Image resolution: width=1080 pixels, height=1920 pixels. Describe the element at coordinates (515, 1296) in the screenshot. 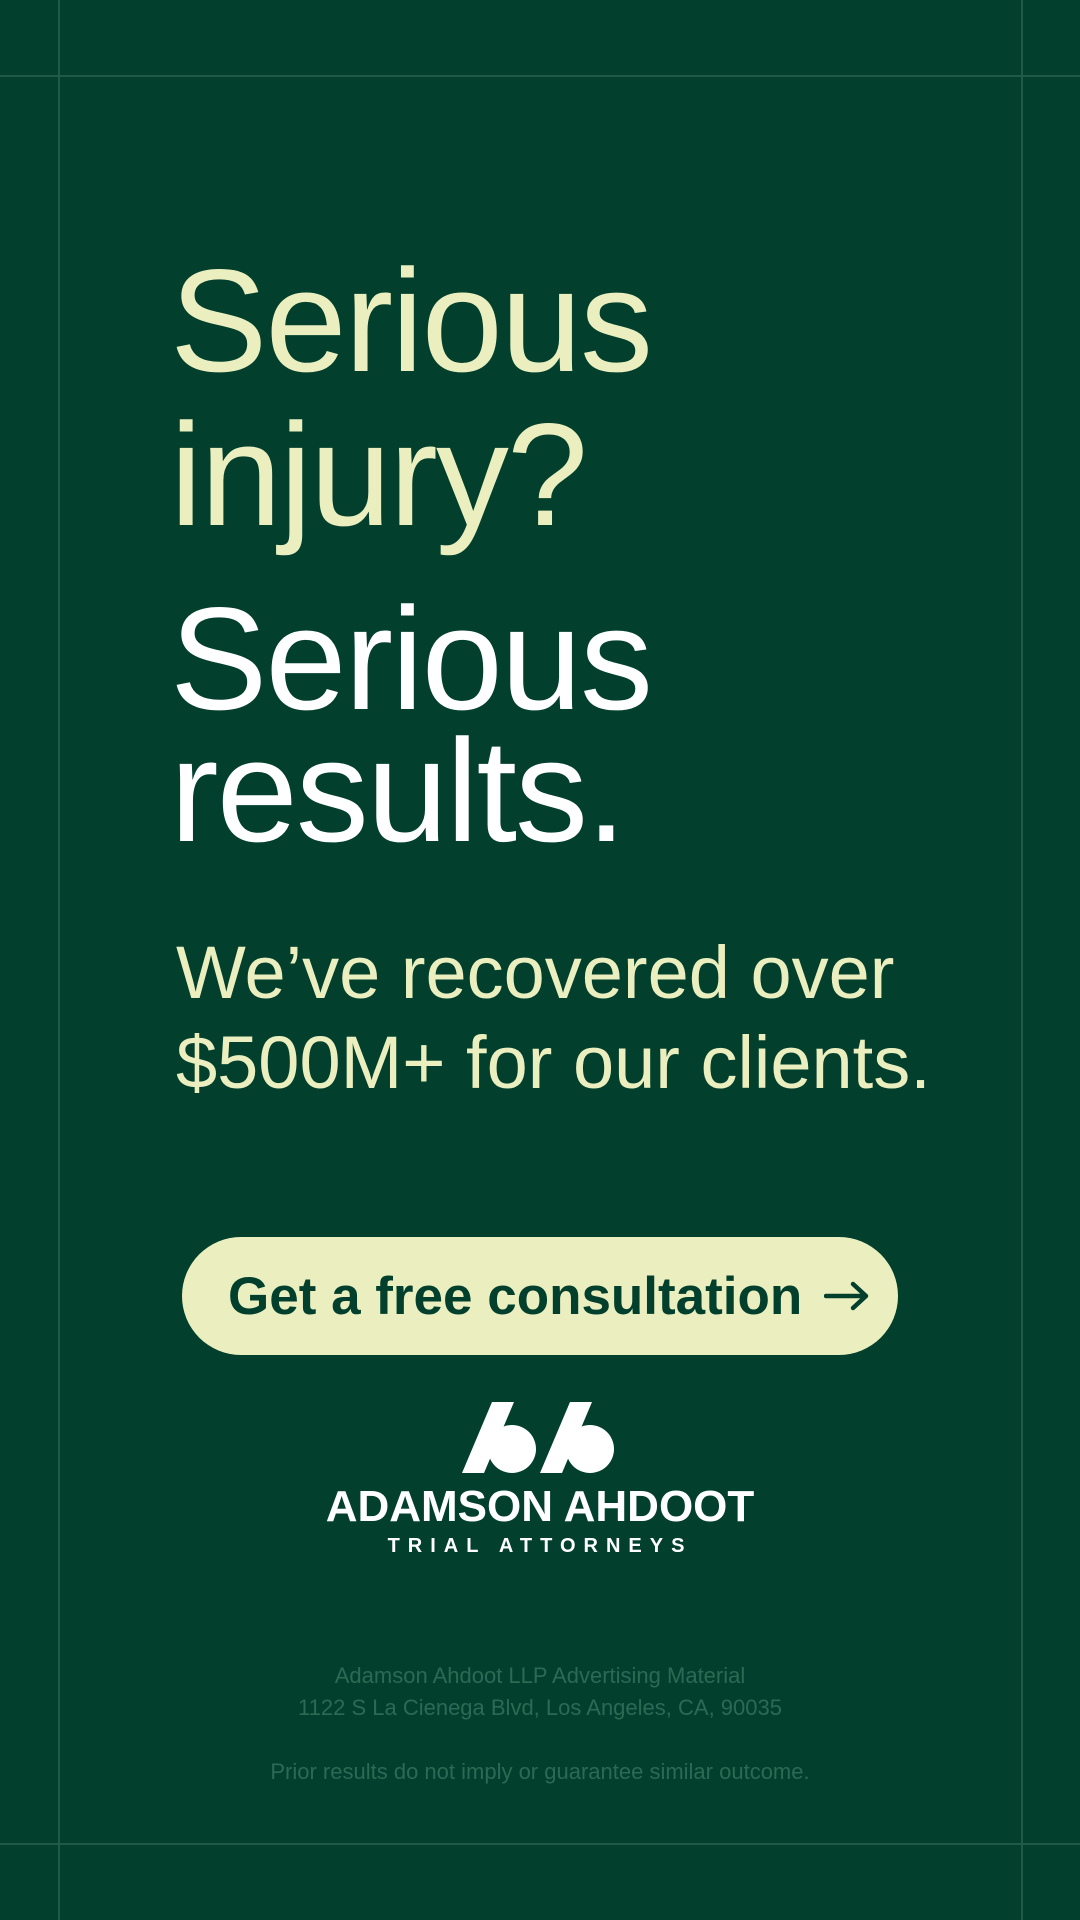

I see `free-consultation-button-label: Get a free consultation` at that location.